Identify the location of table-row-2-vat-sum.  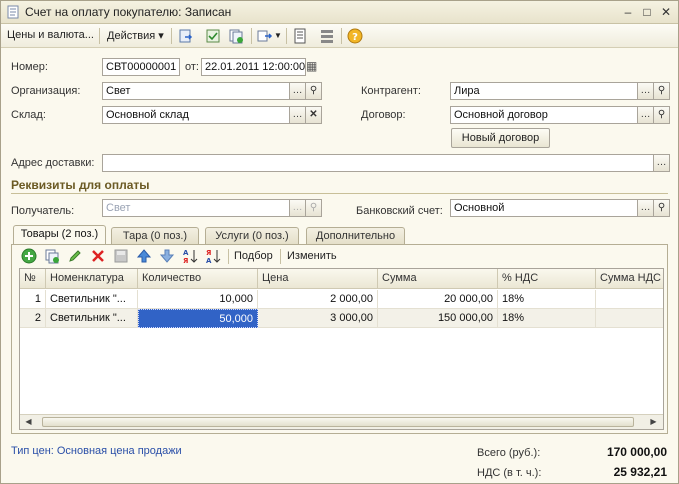
(629, 318).